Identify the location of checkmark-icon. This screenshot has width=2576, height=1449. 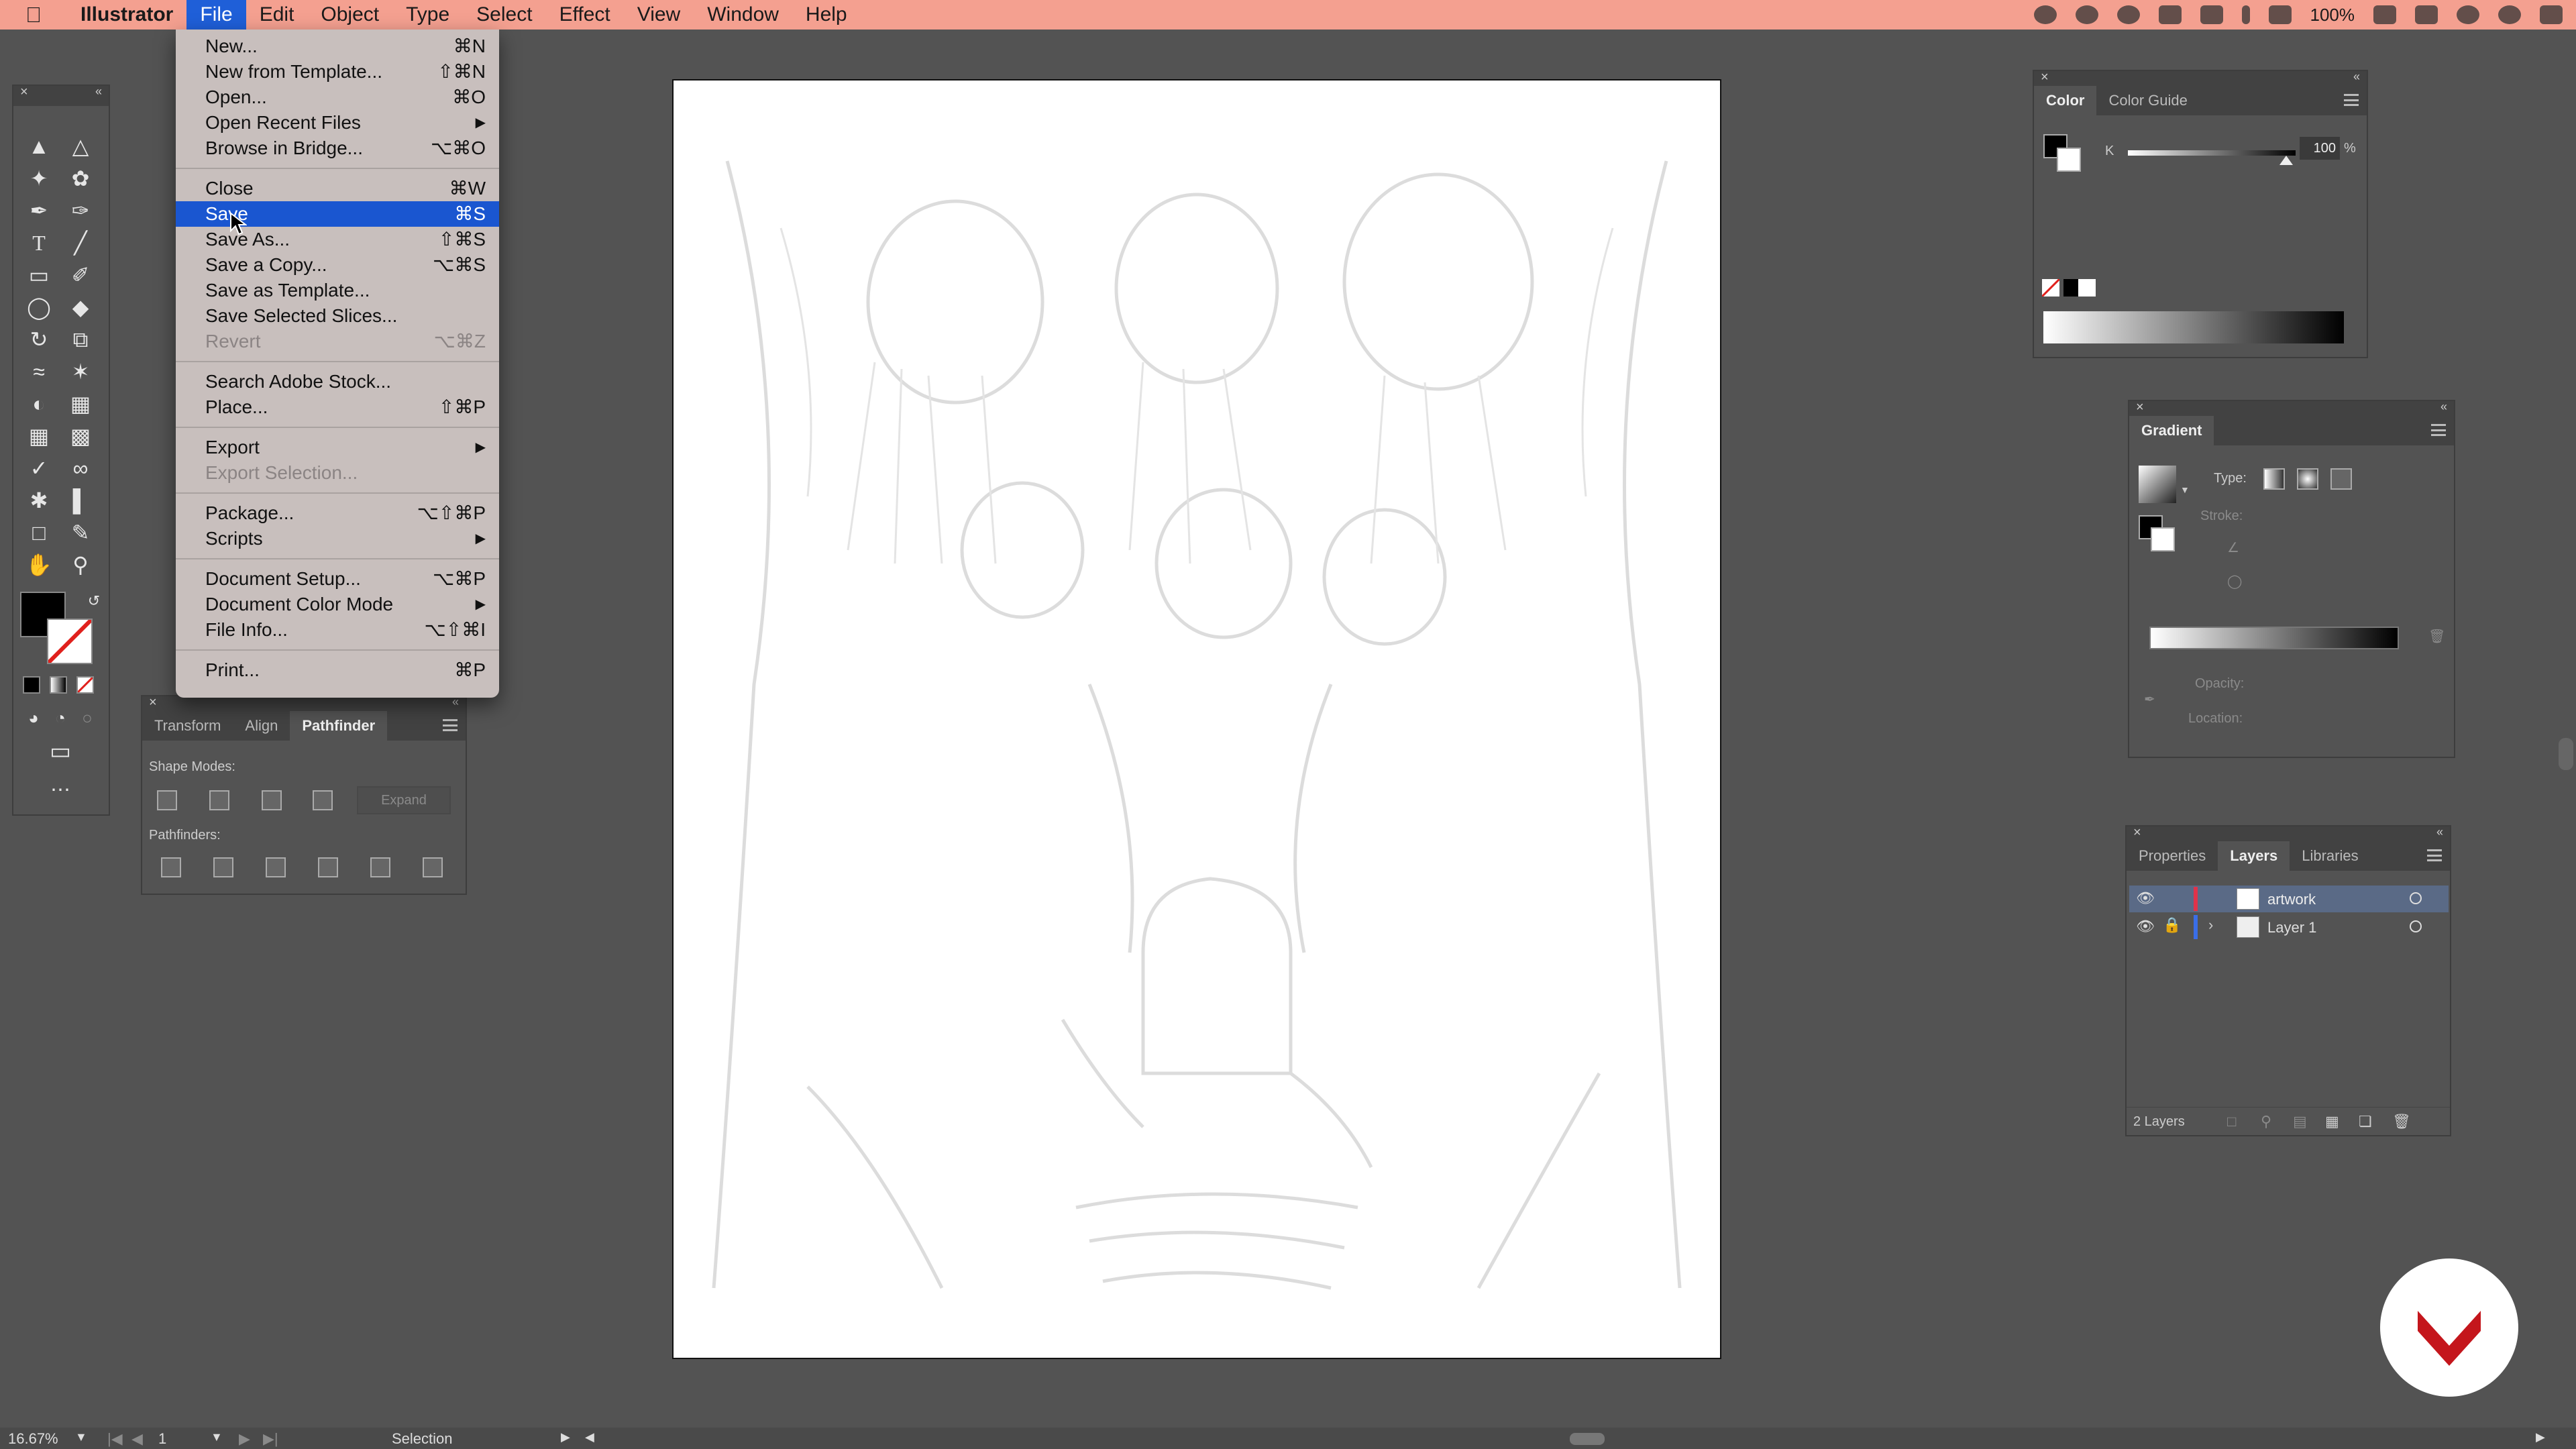
(2086, 14).